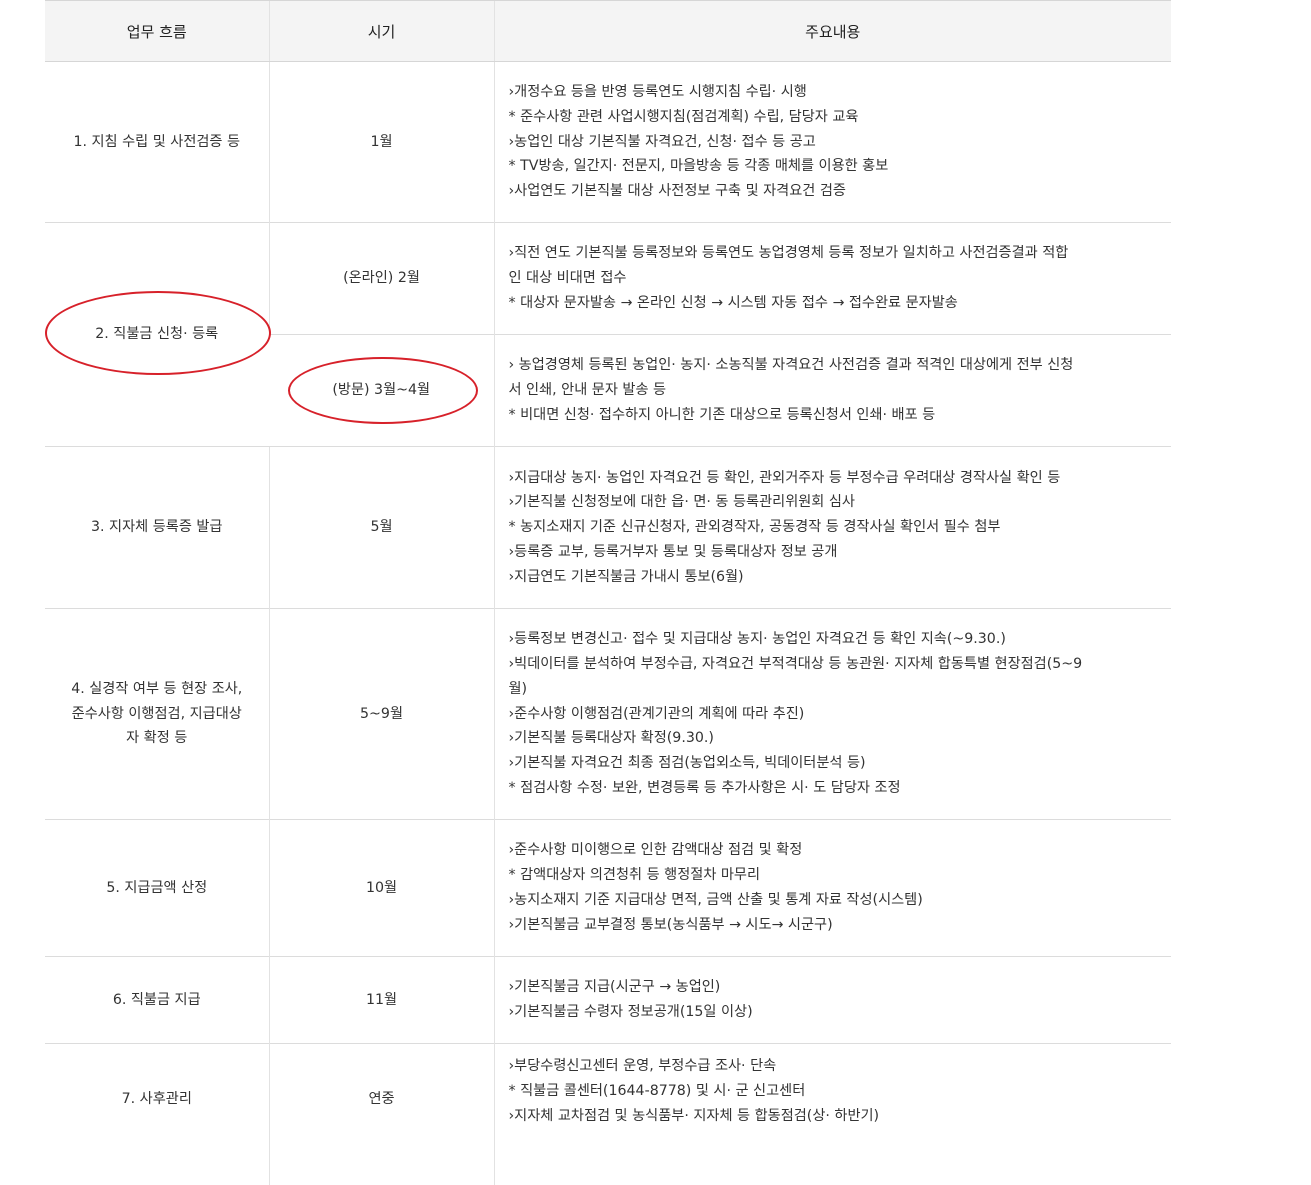  What do you see at coordinates (157, 738) in the screenshot?
I see `stage-line: 자 확정 등` at bounding box center [157, 738].